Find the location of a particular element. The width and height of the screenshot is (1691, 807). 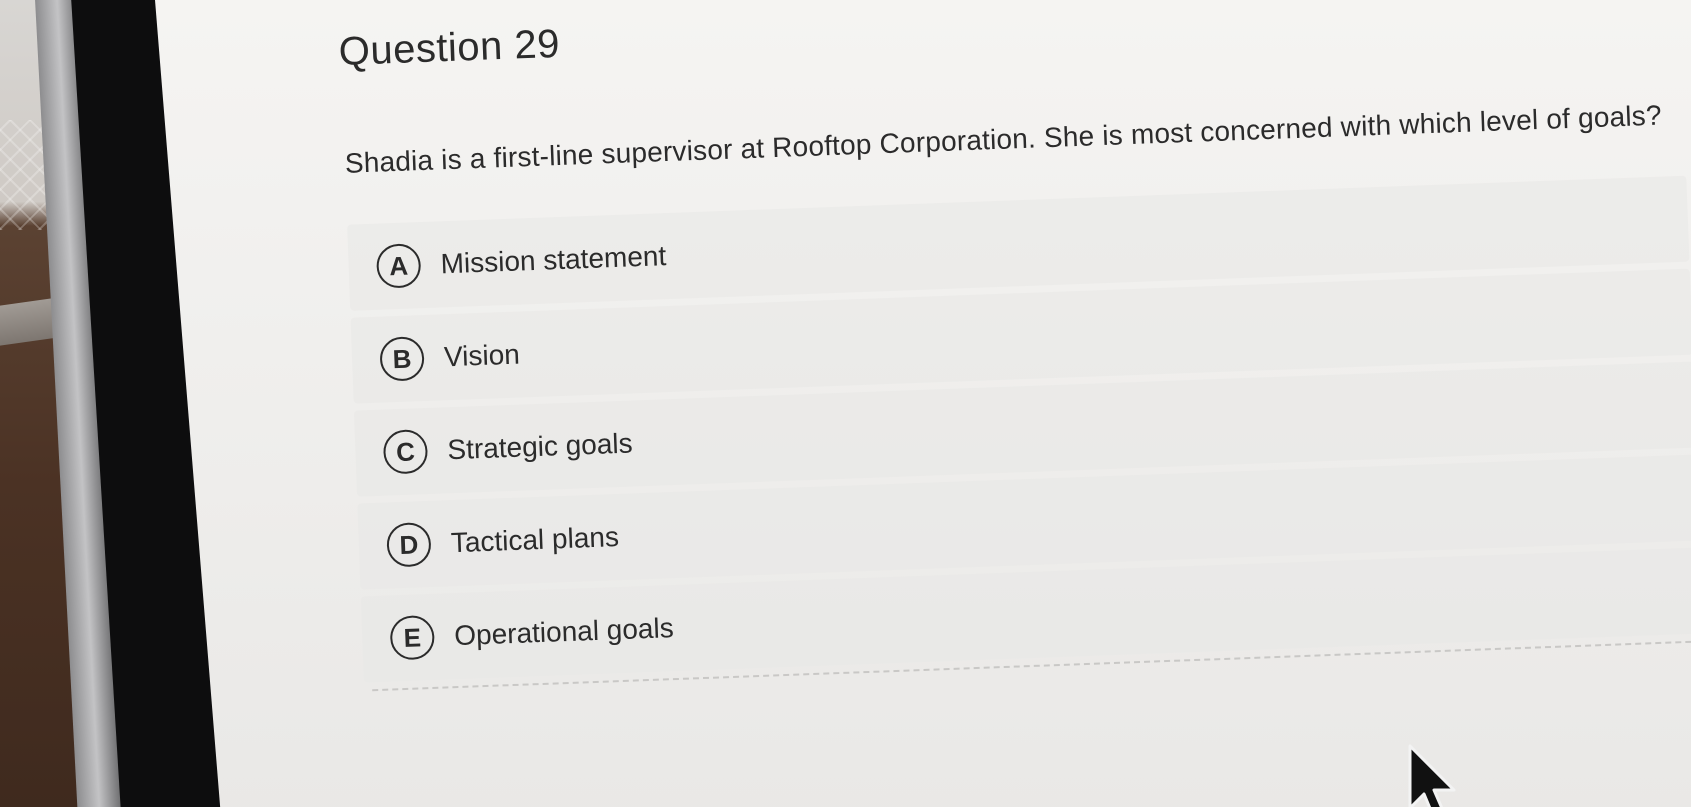

question-title: Question 29 is located at coordinates (449, 47).